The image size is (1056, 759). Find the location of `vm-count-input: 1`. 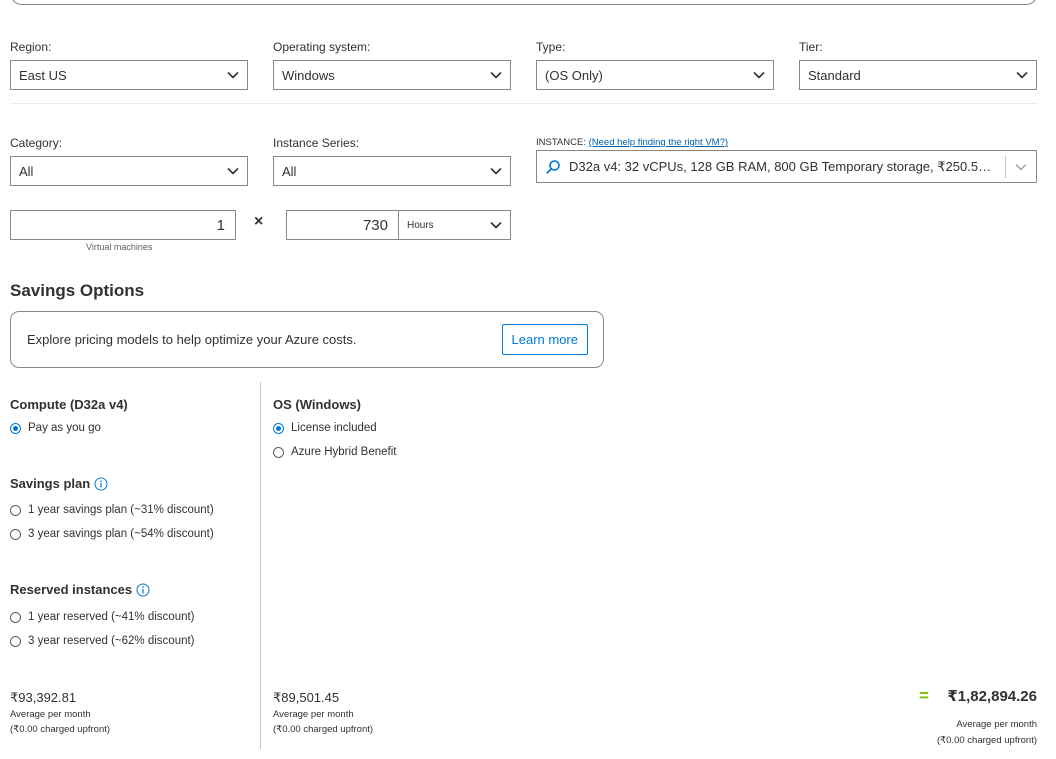

vm-count-input: 1 is located at coordinates (123, 225).